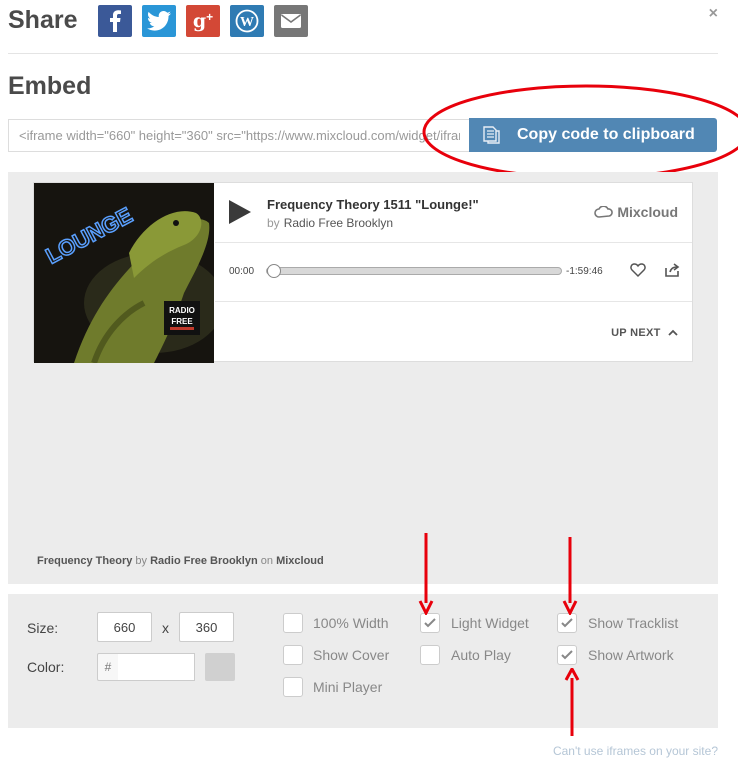 Image resolution: width=738 pixels, height=768 pixels. Describe the element at coordinates (182, 321) in the screenshot. I see `svg-text: FREE` at that location.